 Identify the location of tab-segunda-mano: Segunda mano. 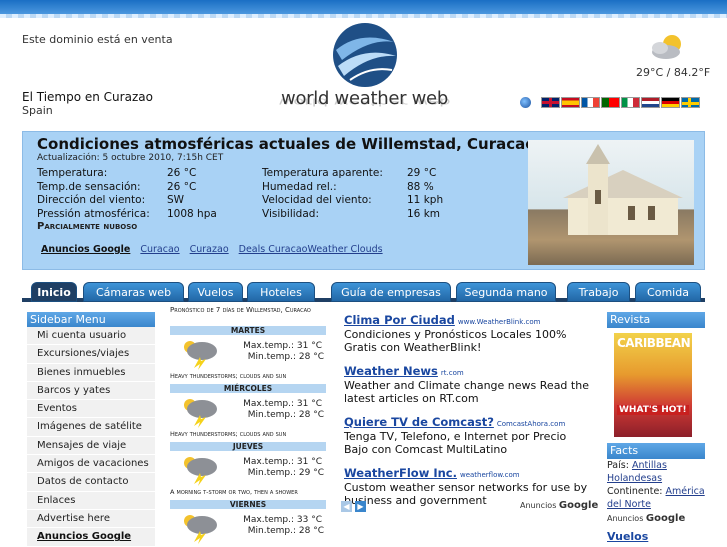
(506, 292).